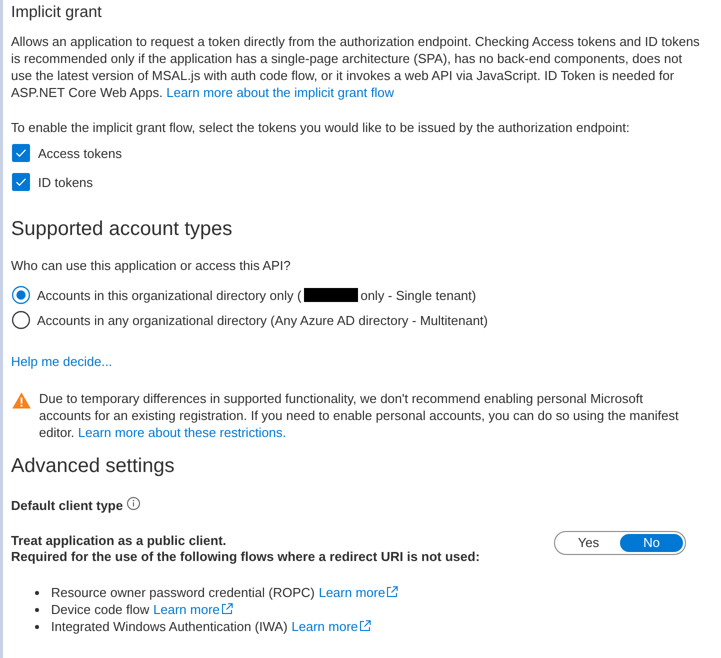 The width and height of the screenshot is (721, 658). Describe the element at coordinates (93, 466) in the screenshot. I see `section-heading: Advanced settings` at that location.